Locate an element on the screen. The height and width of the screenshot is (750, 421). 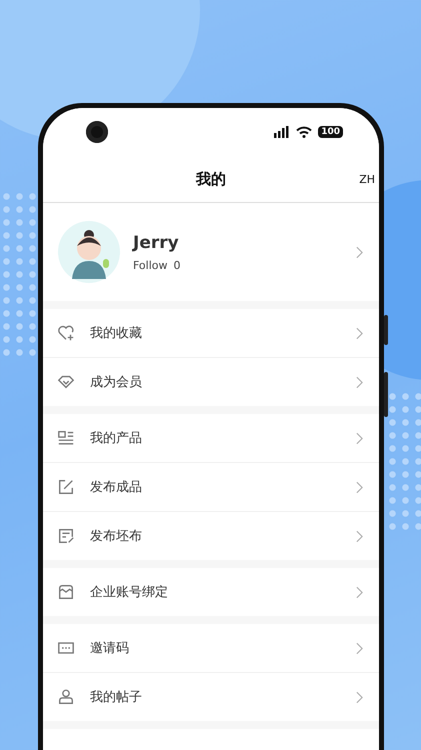
menu-label: 发布成品 is located at coordinates (116, 487).